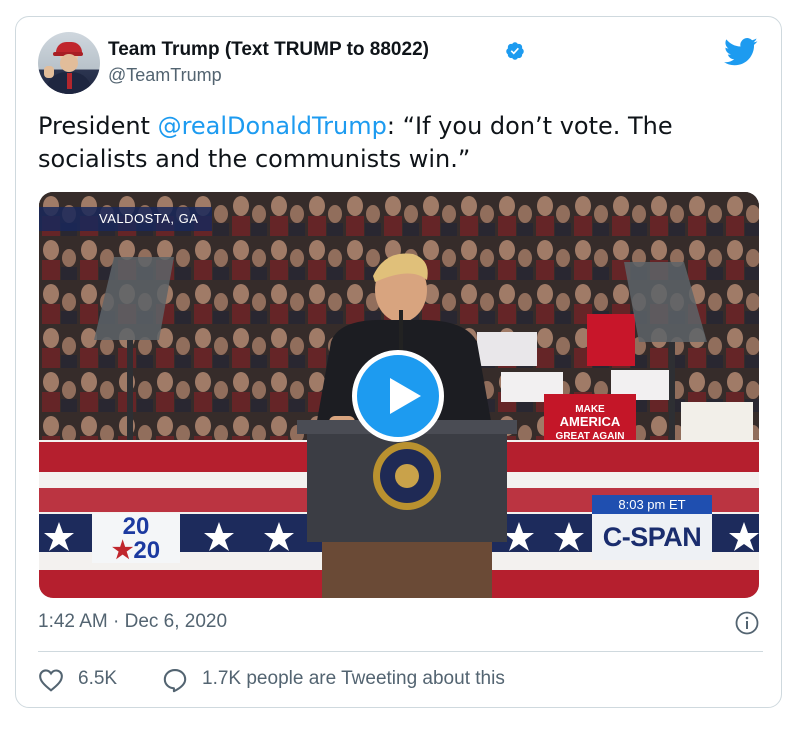 This screenshot has height=732, width=799. I want to click on mention-link: @realDonaldTrump, so click(272, 126).